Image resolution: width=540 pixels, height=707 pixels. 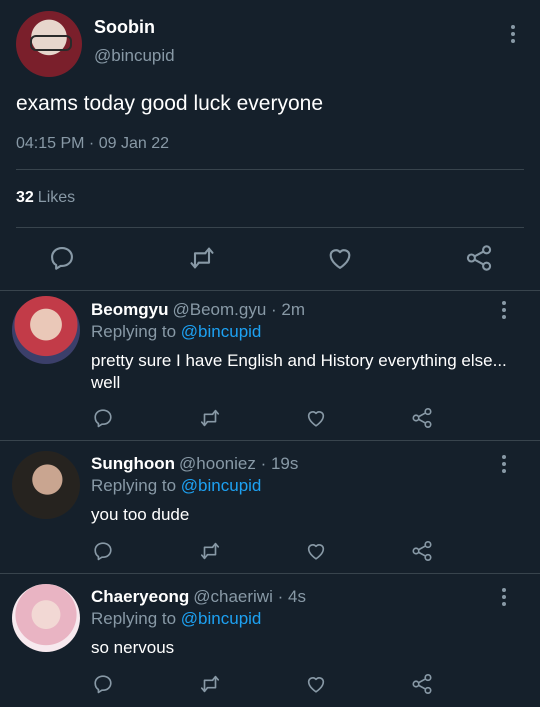 I want to click on author-name: Soobin, so click(x=124, y=27).